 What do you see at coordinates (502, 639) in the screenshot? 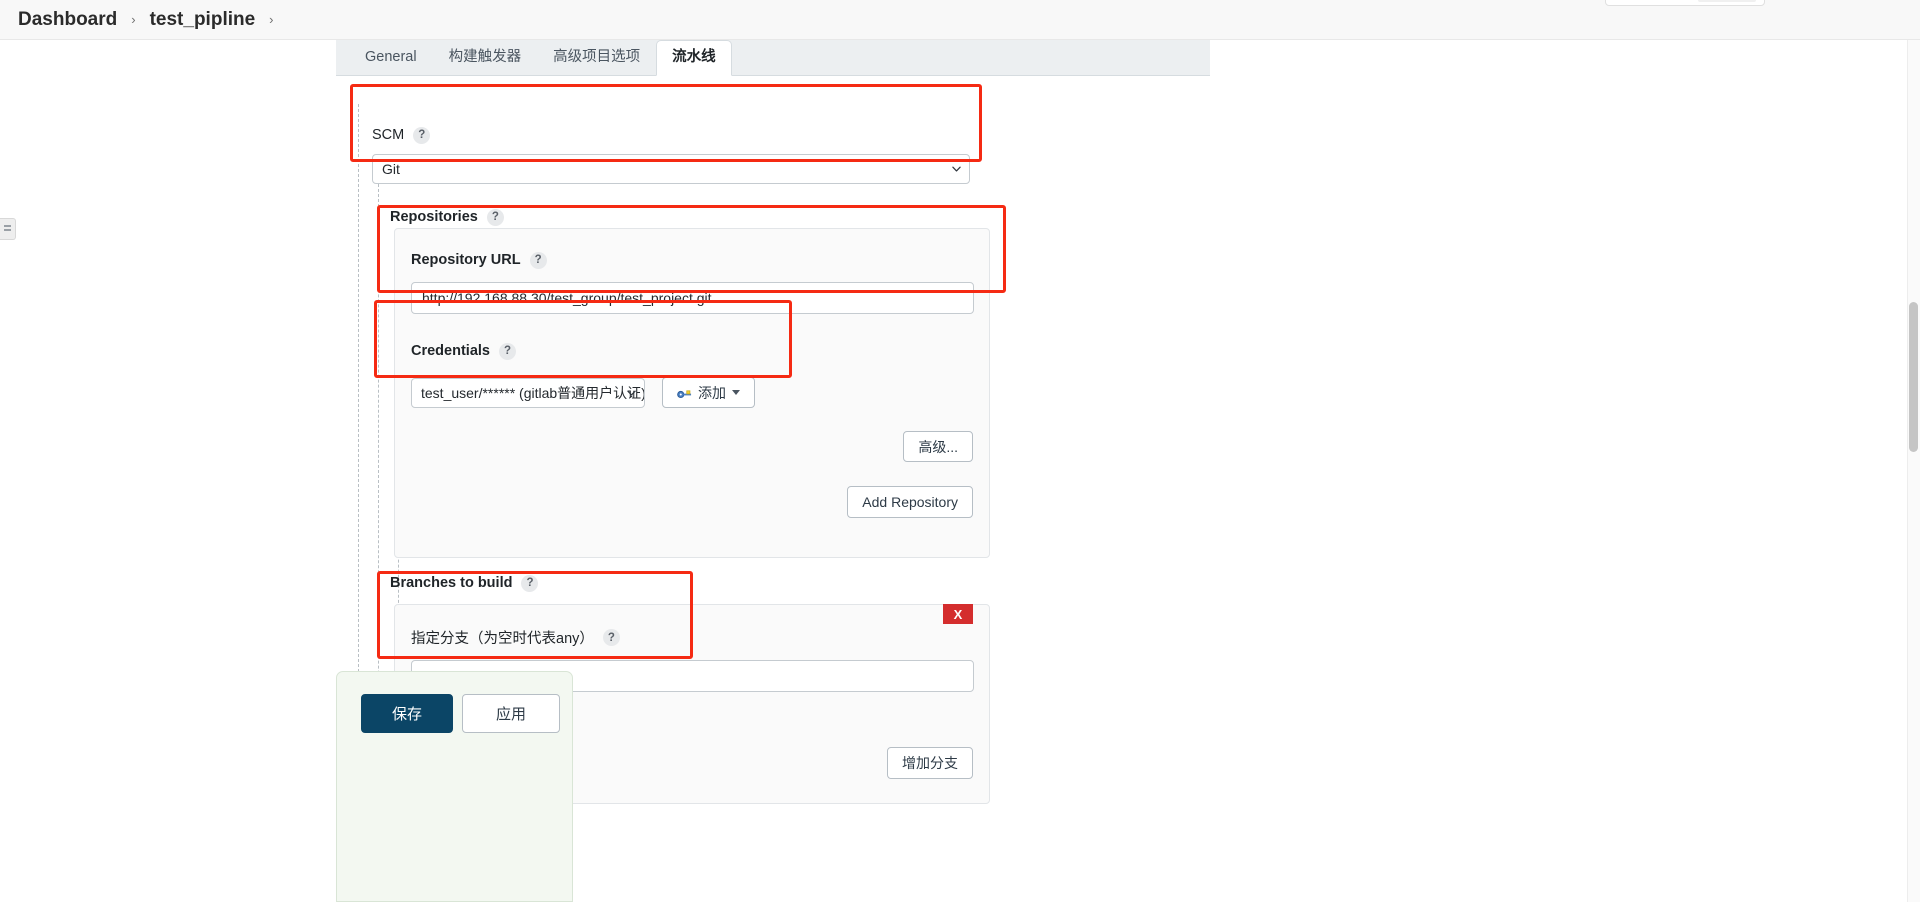
I see `branch-specifier-label-text: 指定分支（为空时代表any）` at bounding box center [502, 639].